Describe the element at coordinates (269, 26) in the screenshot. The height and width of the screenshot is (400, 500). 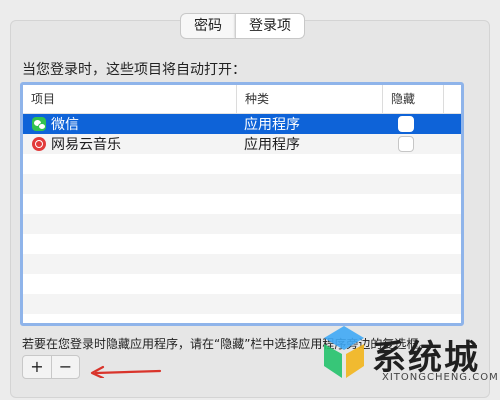
I see `tab-login-items: 登录项` at that location.